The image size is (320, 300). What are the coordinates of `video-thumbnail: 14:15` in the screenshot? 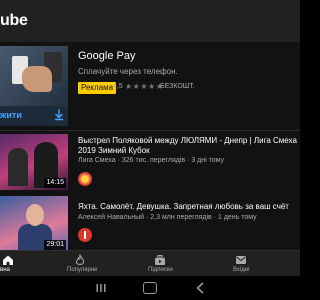 It's located at (34, 162).